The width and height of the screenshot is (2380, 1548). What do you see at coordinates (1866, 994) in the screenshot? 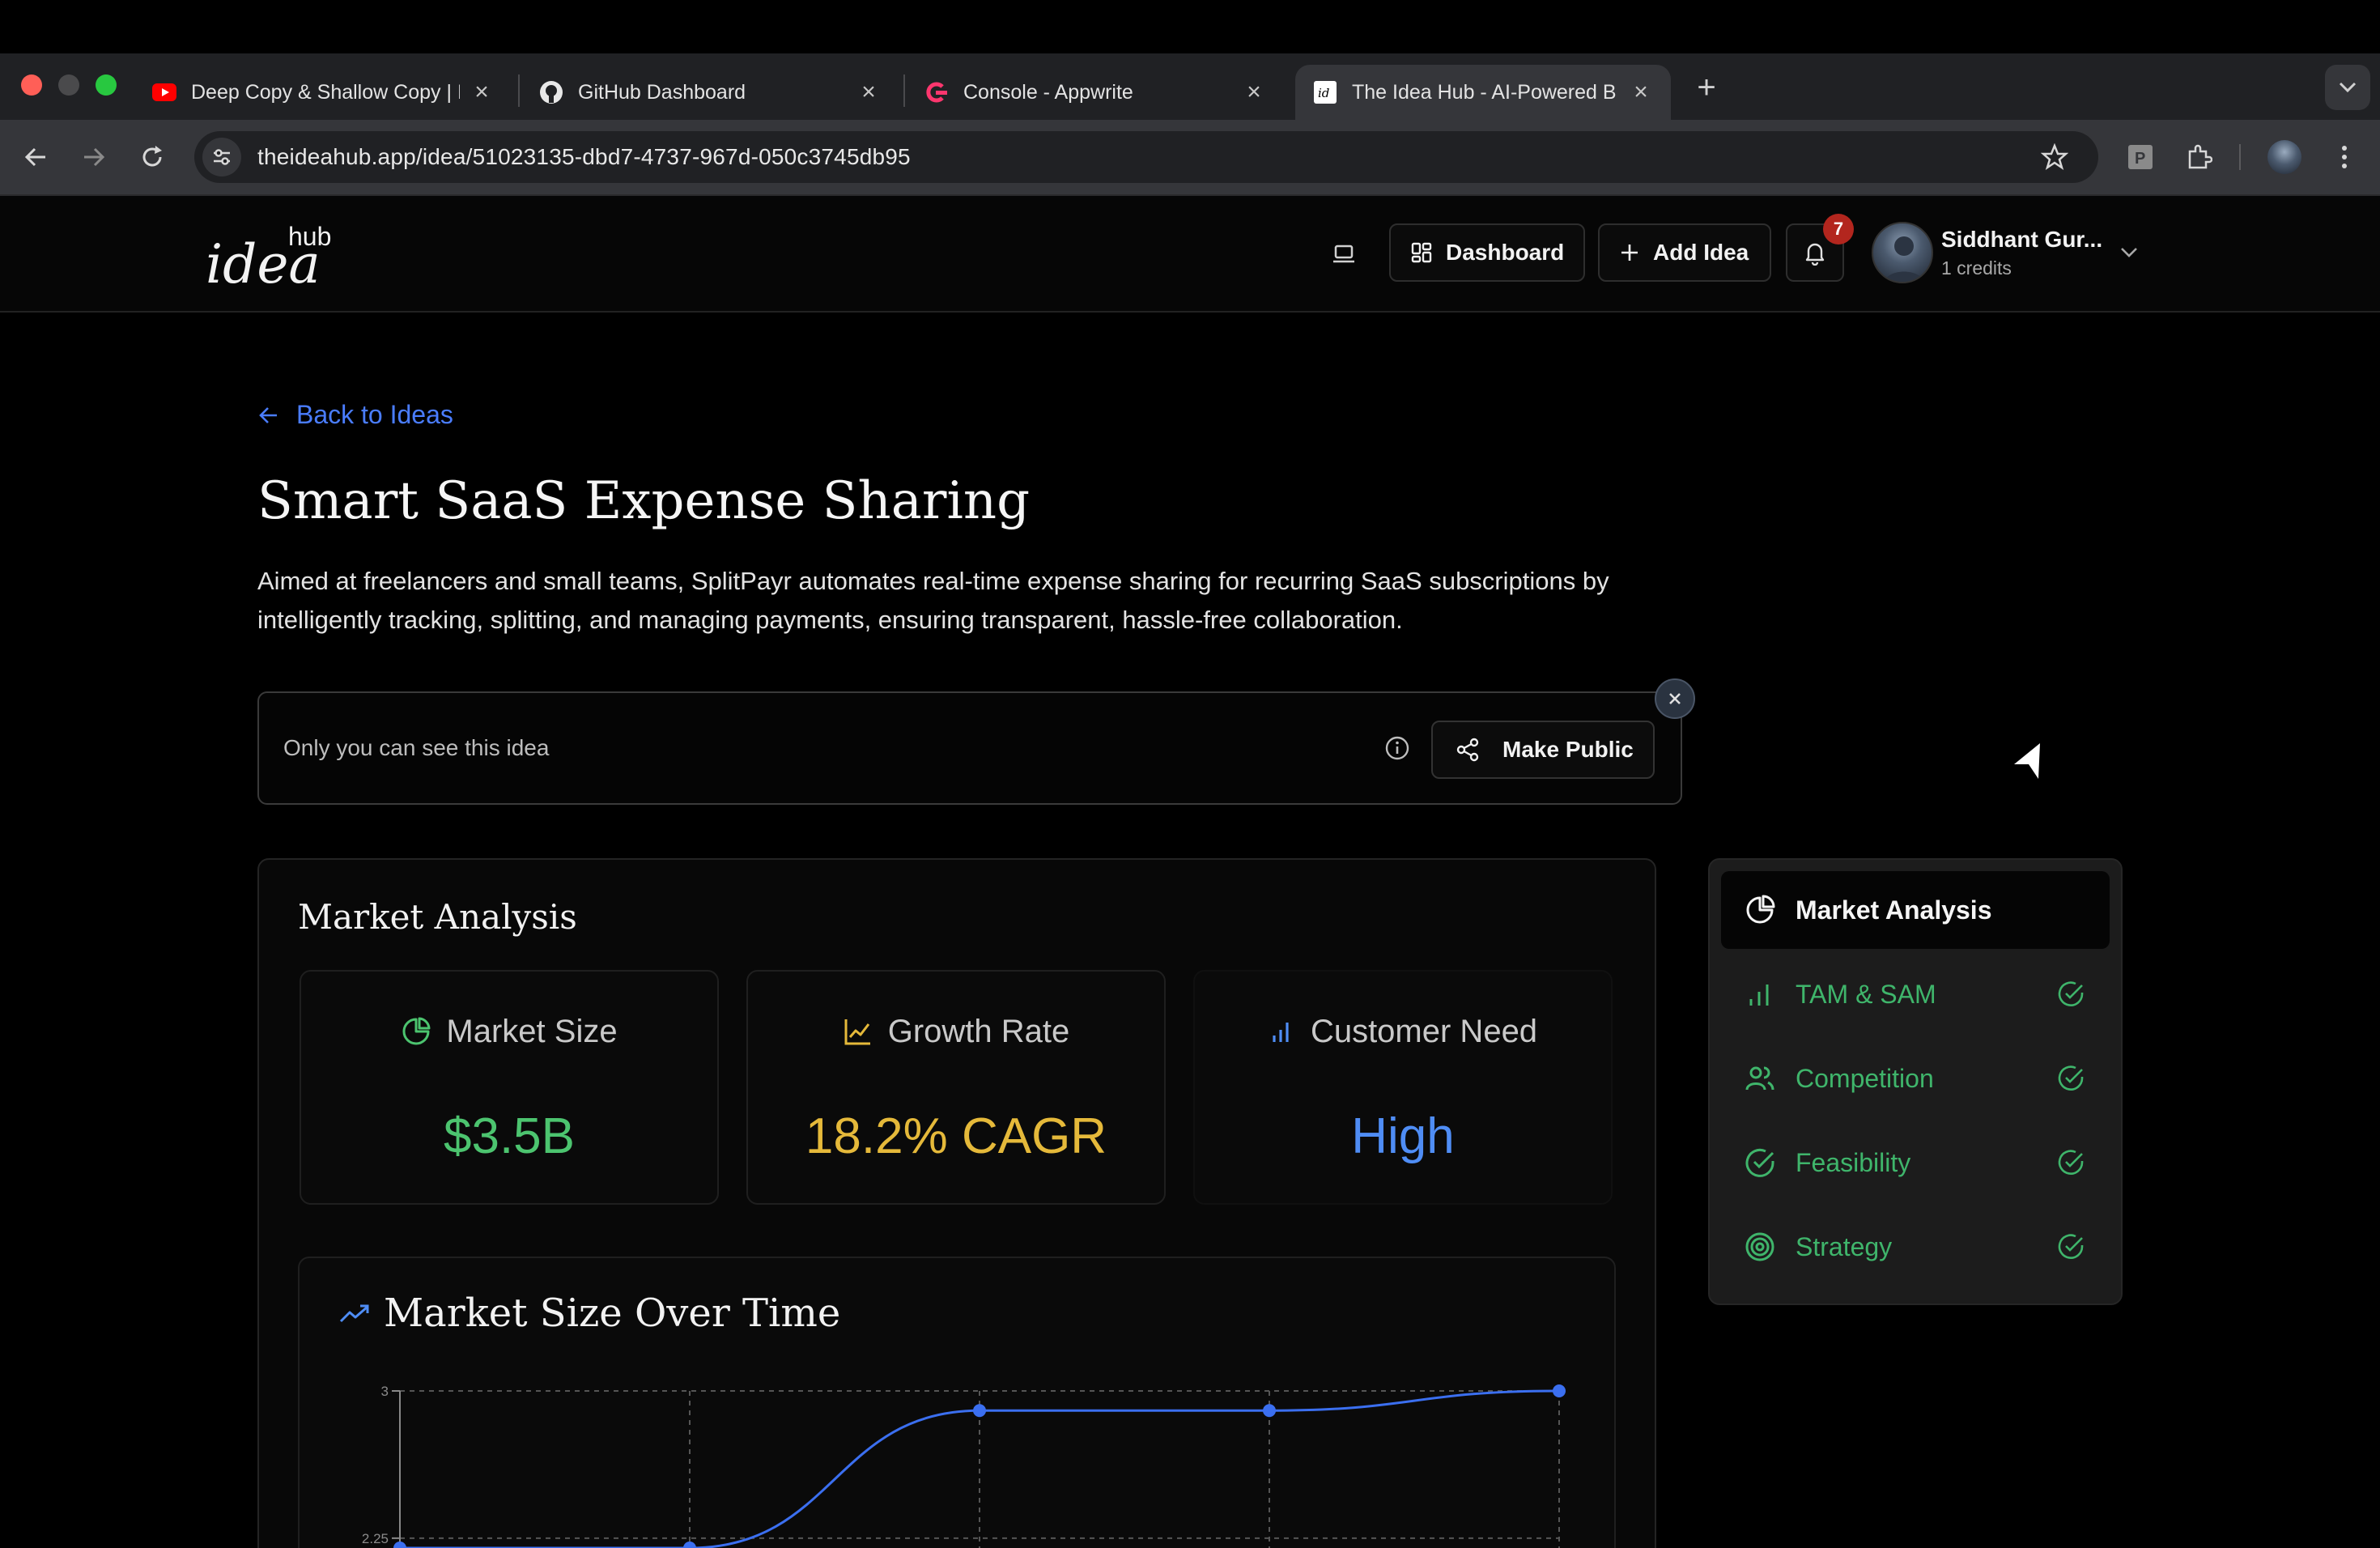
I see `sidenav-label: TAM & SAM` at bounding box center [1866, 994].